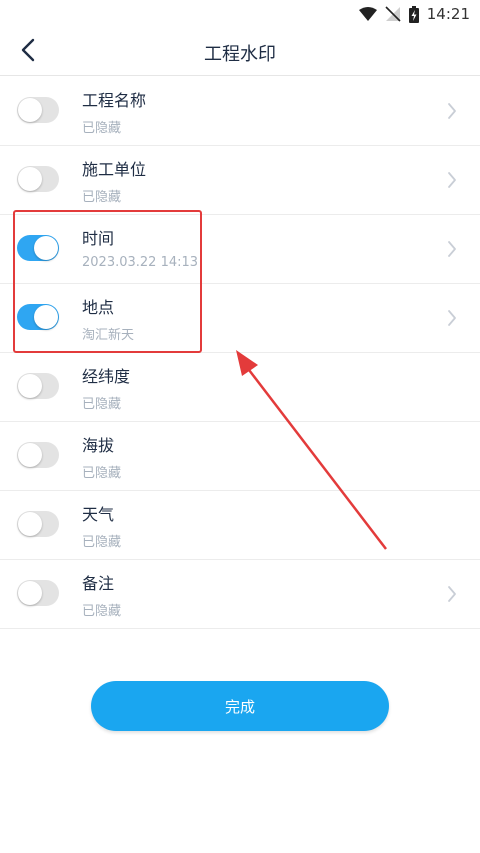 The image size is (480, 853). I want to click on done-button: 完成, so click(240, 706).